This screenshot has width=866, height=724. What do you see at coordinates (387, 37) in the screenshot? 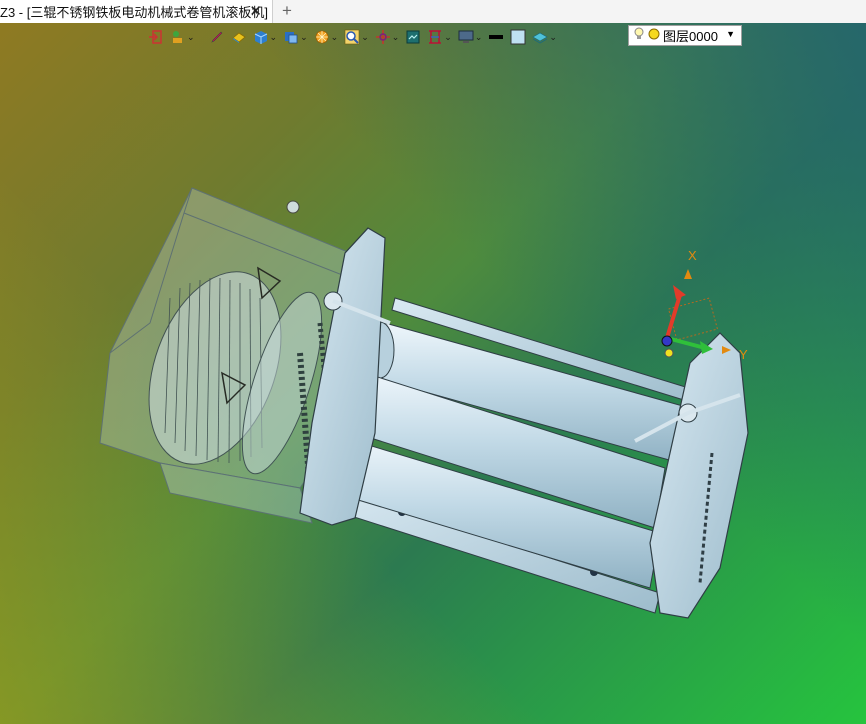
I see `orient-icon: ⌄` at bounding box center [387, 37].